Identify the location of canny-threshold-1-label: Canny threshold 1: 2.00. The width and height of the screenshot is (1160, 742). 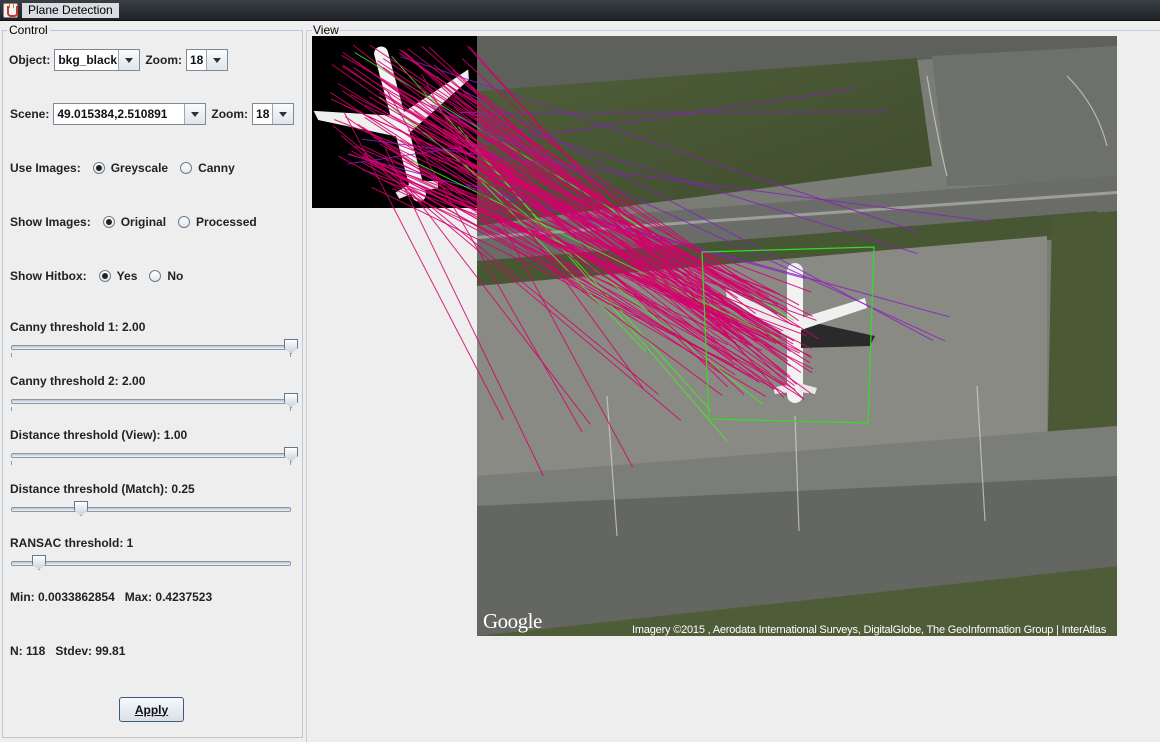
(78, 327).